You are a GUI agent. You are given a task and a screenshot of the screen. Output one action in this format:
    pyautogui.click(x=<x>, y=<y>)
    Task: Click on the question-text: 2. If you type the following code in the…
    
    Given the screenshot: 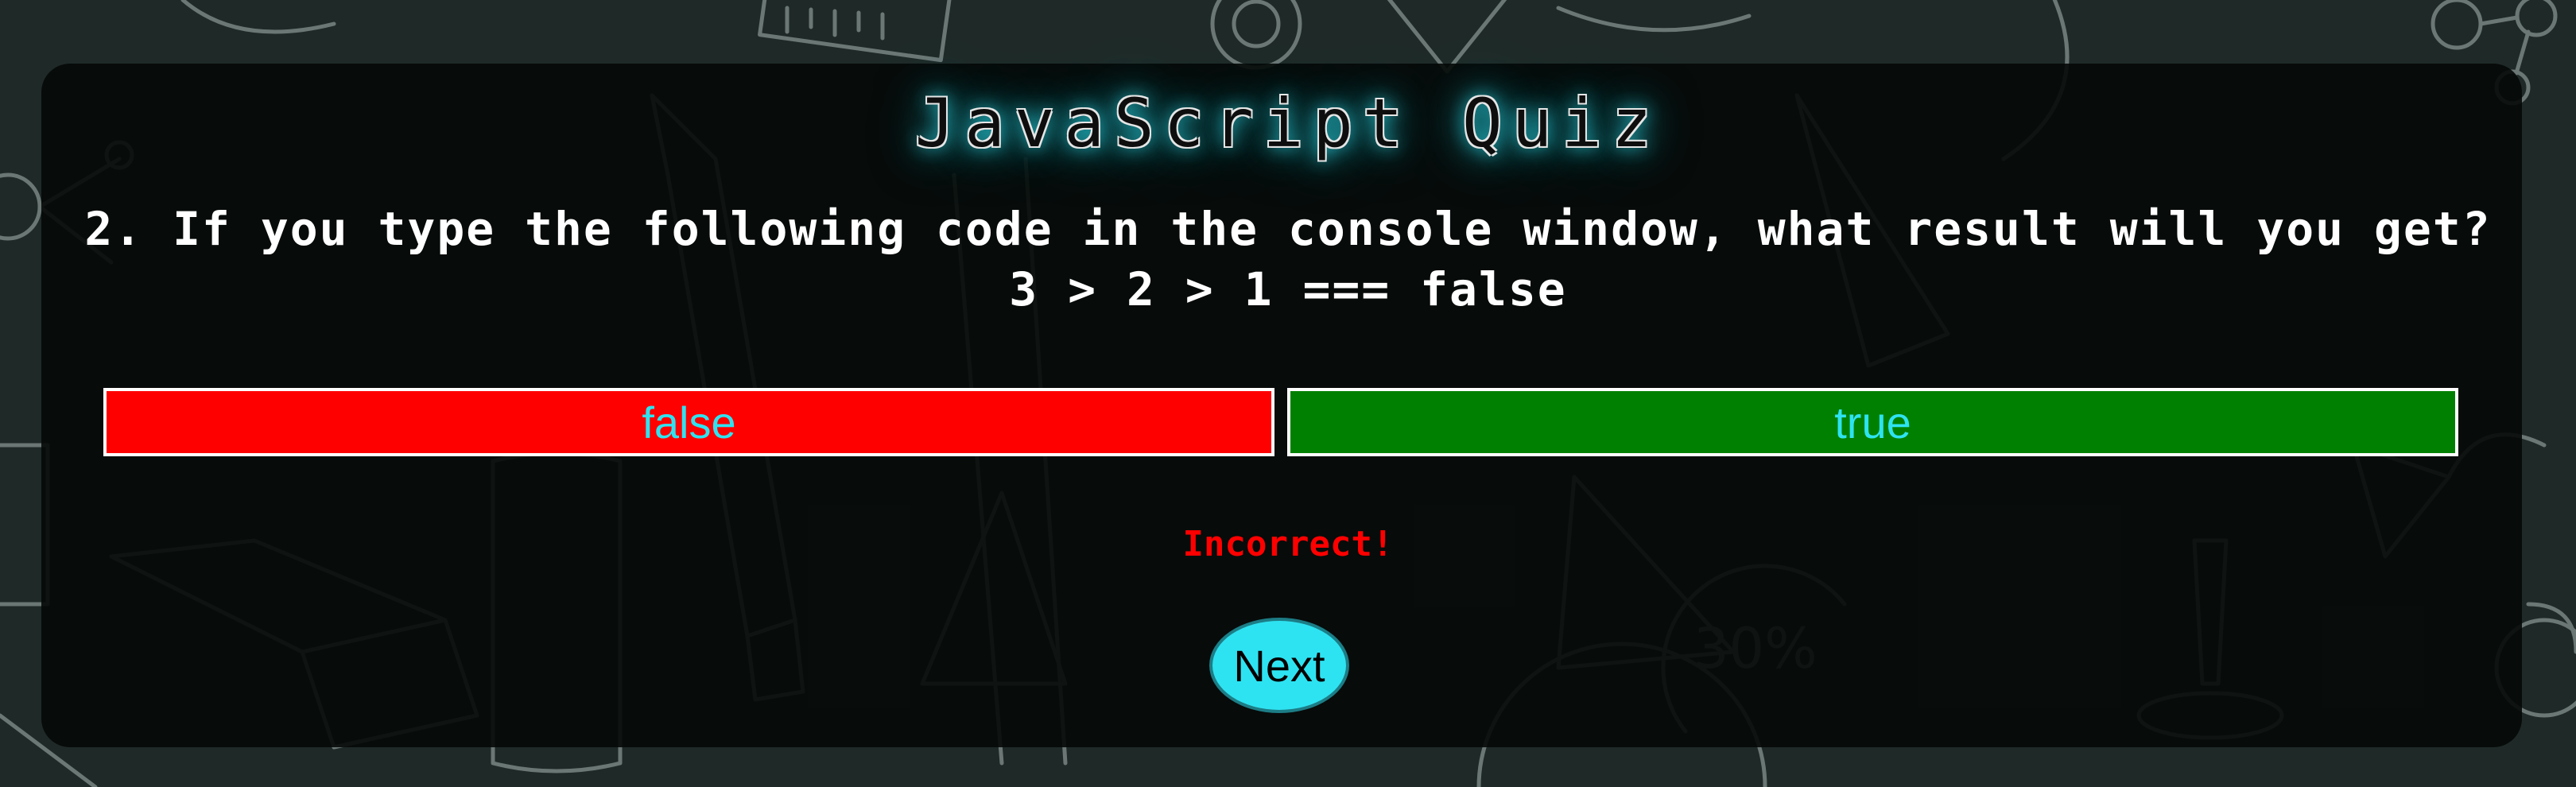 What is the action you would take?
    pyautogui.click(x=1288, y=259)
    